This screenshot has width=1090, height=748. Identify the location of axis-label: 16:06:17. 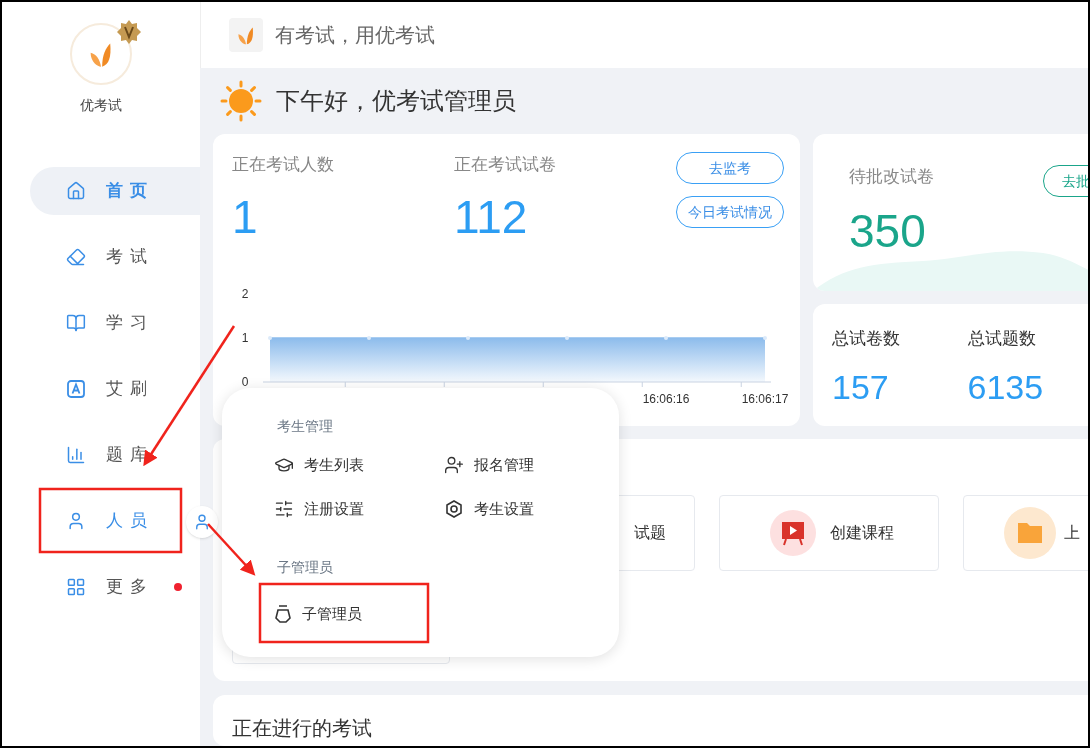
(765, 399).